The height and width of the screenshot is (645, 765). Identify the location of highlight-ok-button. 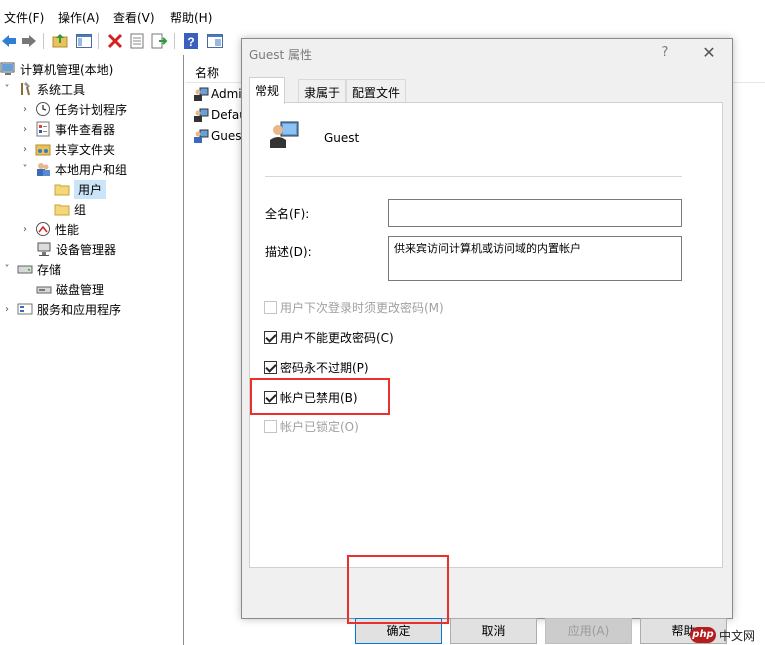
(398, 589).